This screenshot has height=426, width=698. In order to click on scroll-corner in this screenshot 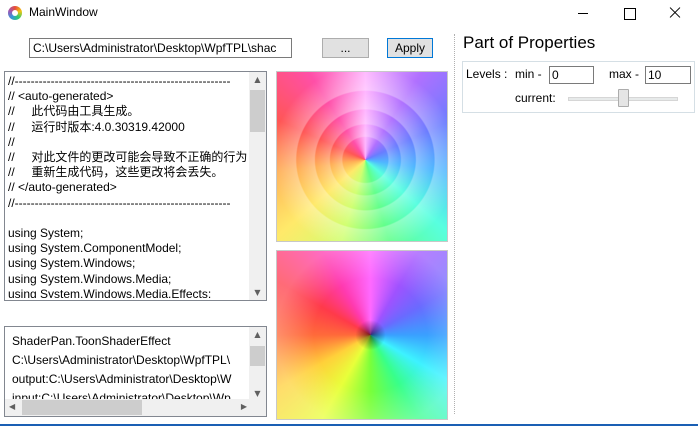, I will do `click(257, 407)`.